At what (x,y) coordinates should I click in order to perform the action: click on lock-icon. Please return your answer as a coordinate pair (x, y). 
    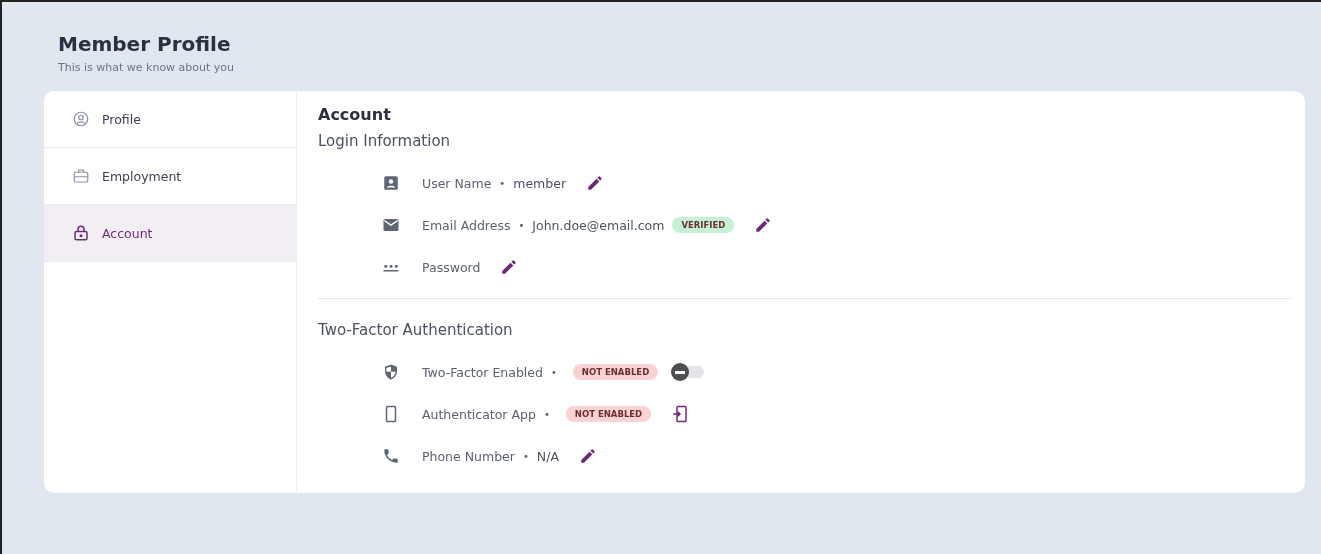
    Looking at the image, I should click on (81, 233).